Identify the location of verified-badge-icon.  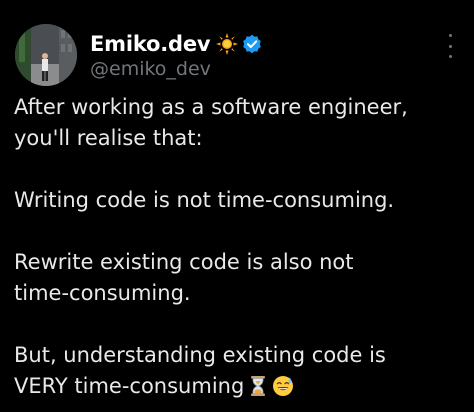
(252, 44).